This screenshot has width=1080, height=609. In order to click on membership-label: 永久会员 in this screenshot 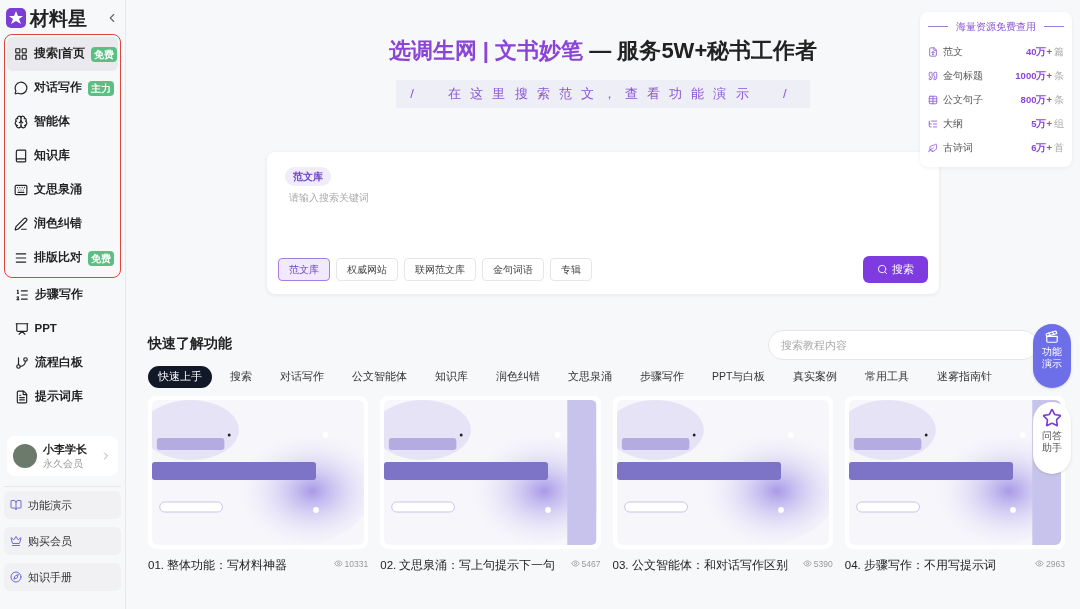, I will do `click(63, 463)`.